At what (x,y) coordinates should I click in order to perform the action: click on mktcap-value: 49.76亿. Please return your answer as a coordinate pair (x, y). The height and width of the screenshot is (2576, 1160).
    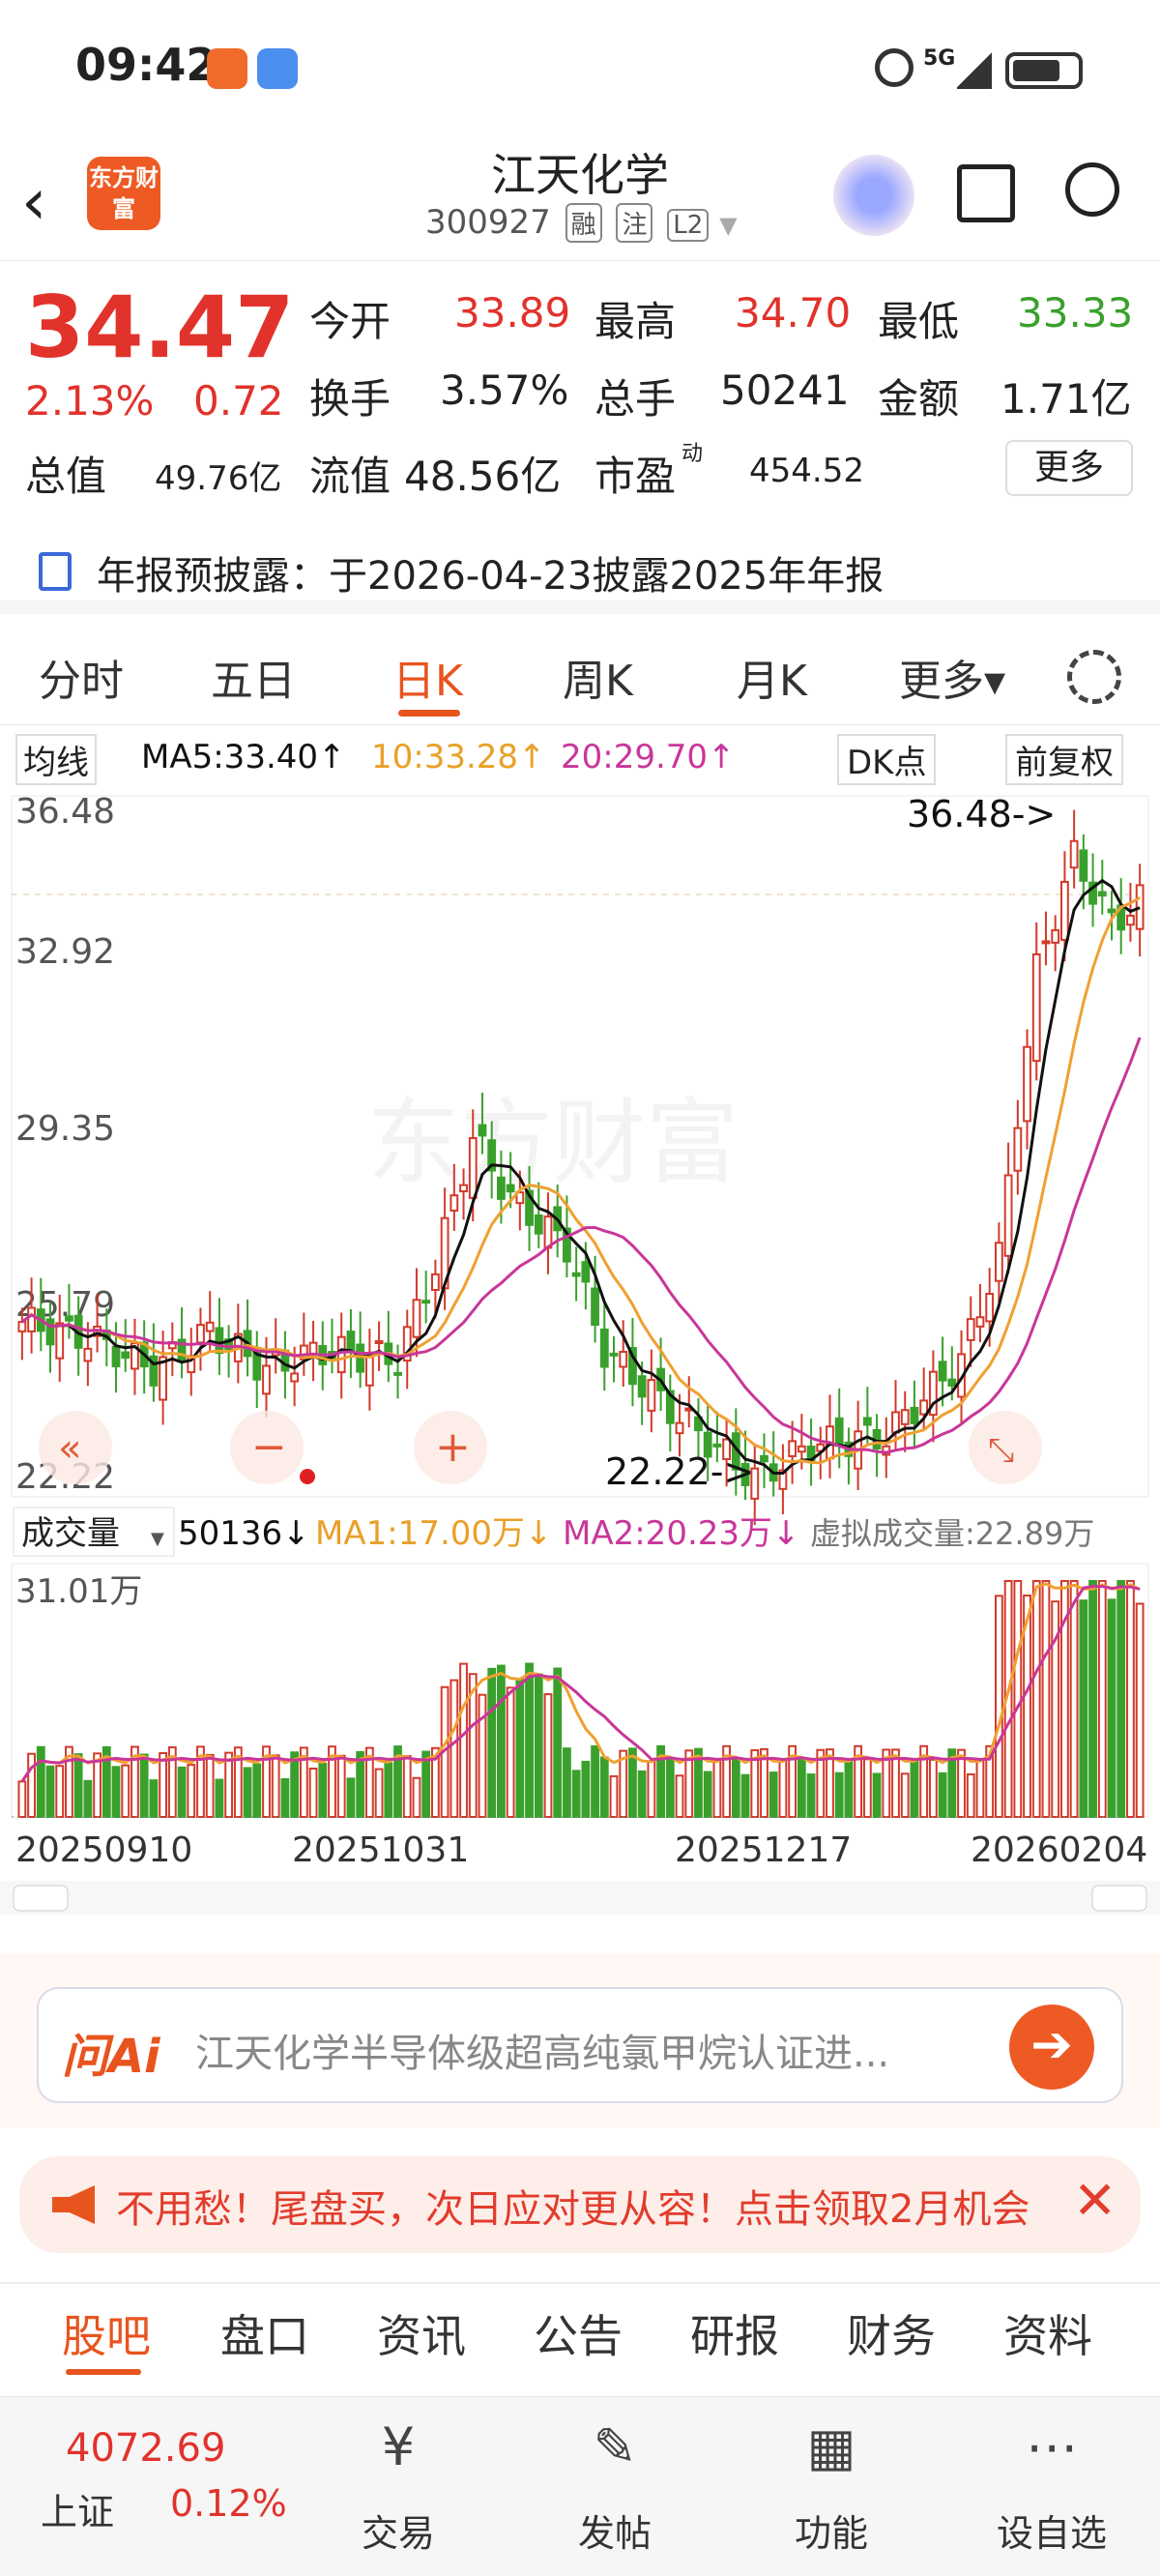
    Looking at the image, I should click on (218, 478).